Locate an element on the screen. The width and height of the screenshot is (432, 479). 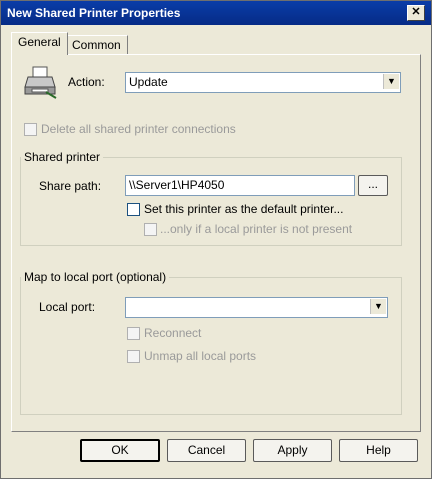
cancel-button: Cancel is located at coordinates (206, 450).